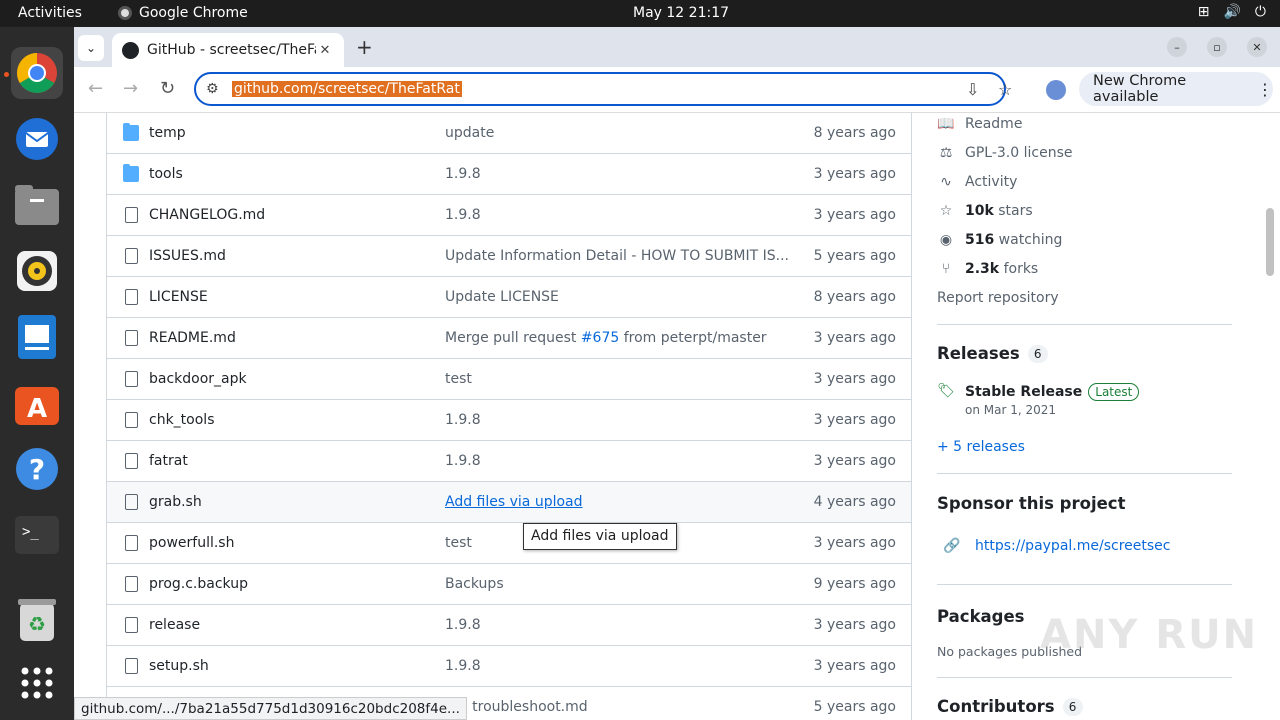  I want to click on table-row: chk_tools 1.9.8 3 years ago, so click(509, 420).